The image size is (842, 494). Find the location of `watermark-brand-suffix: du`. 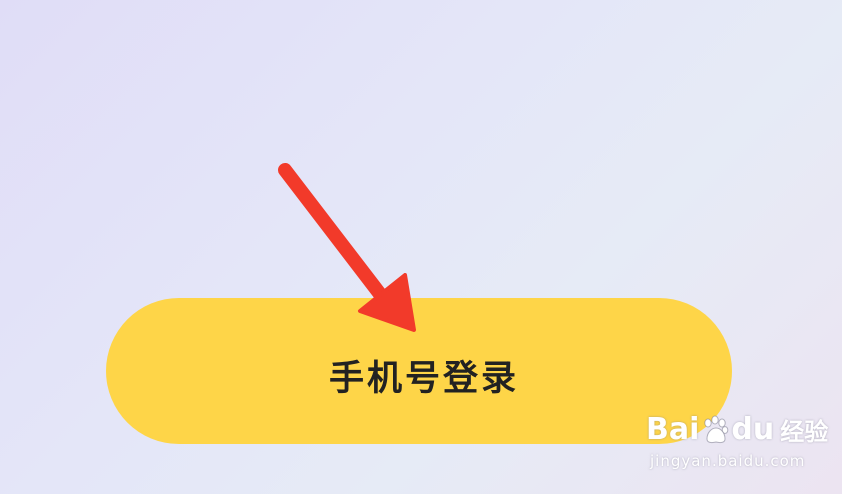

watermark-brand-suffix: du is located at coordinates (753, 429).